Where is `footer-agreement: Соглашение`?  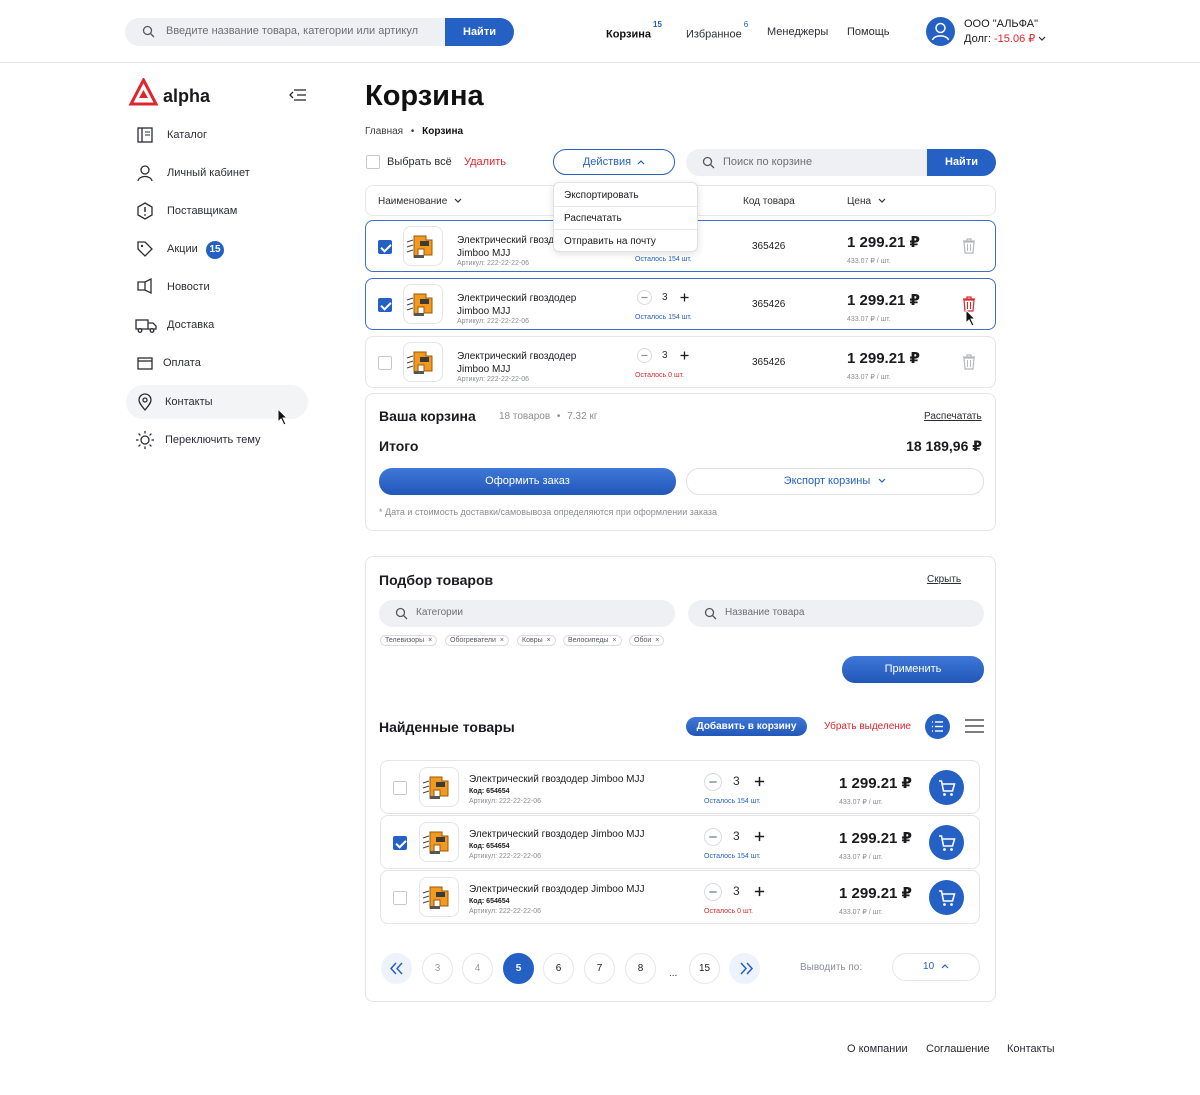
footer-agreement: Соглашение is located at coordinates (958, 1049).